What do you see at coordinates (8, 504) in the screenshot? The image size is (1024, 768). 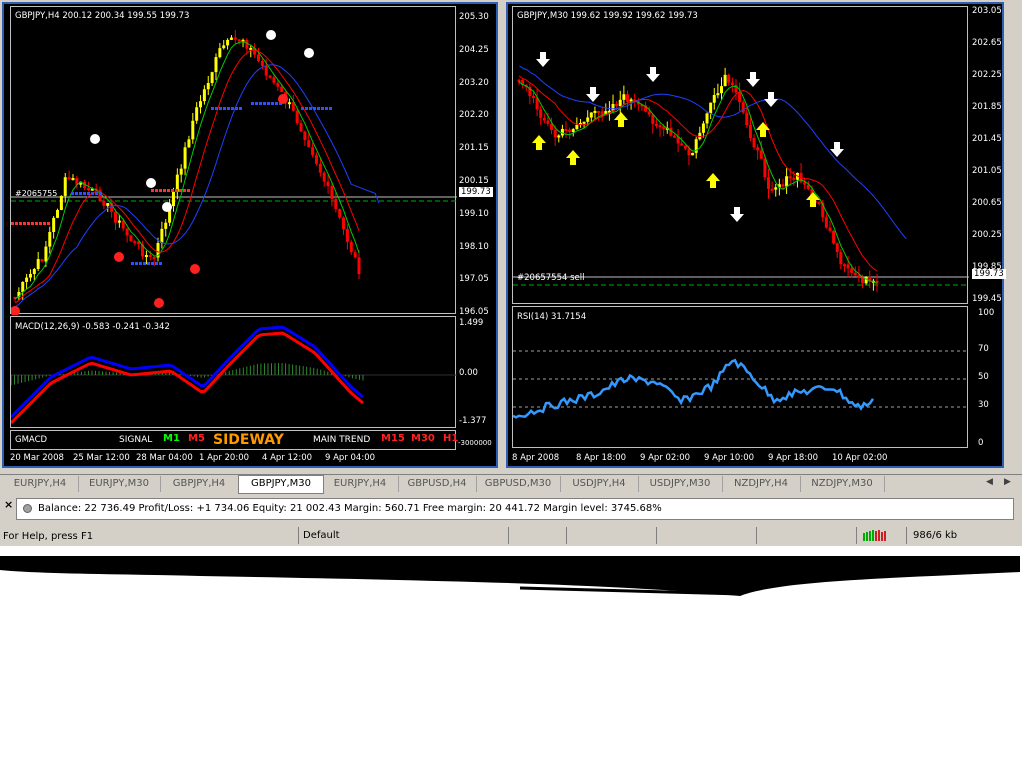 I see `close-terminal-icon: ×` at bounding box center [8, 504].